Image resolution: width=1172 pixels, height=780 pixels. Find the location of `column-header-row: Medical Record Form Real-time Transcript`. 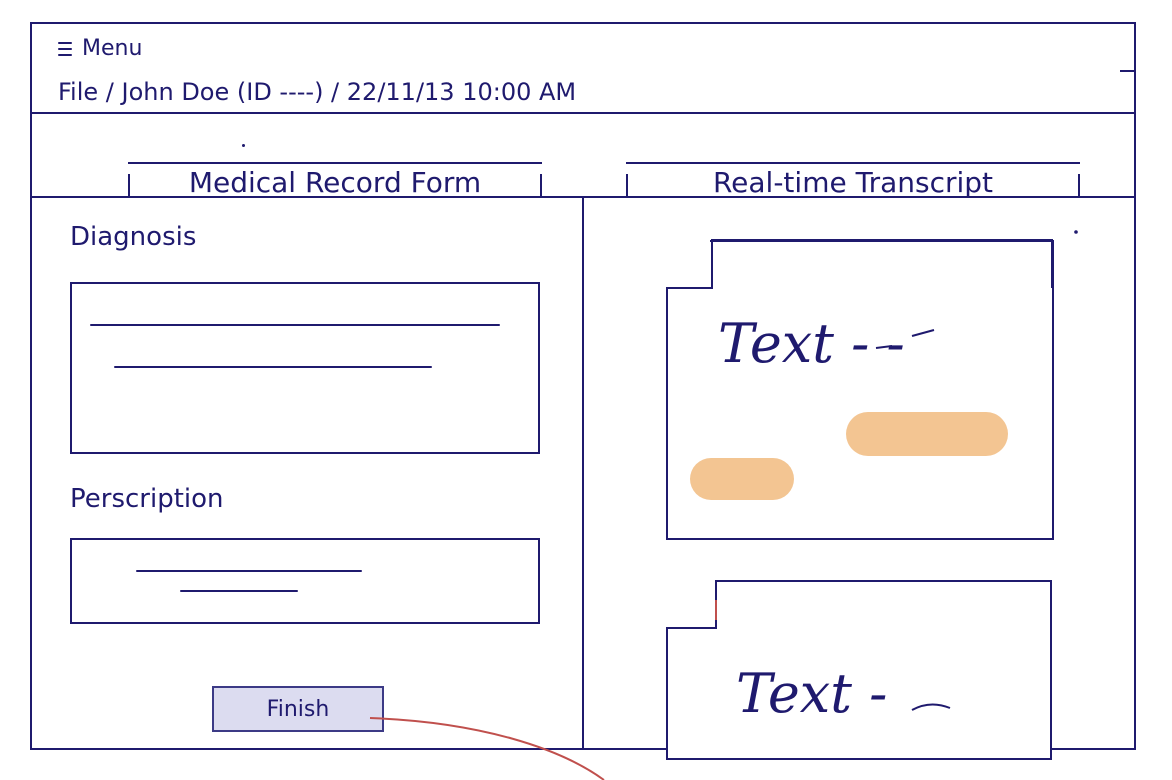

column-header-row: Medical Record Form Real-time Transcript is located at coordinates (583, 157).